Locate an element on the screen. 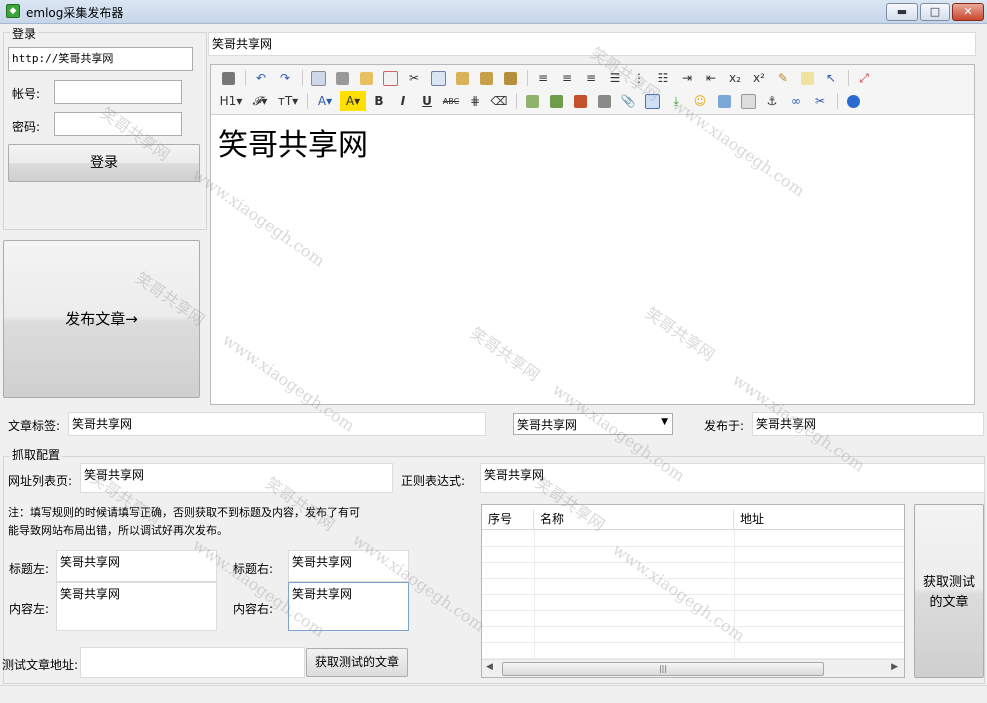 Image resolution: width=987 pixels, height=703 pixels. password-input is located at coordinates (118, 124).